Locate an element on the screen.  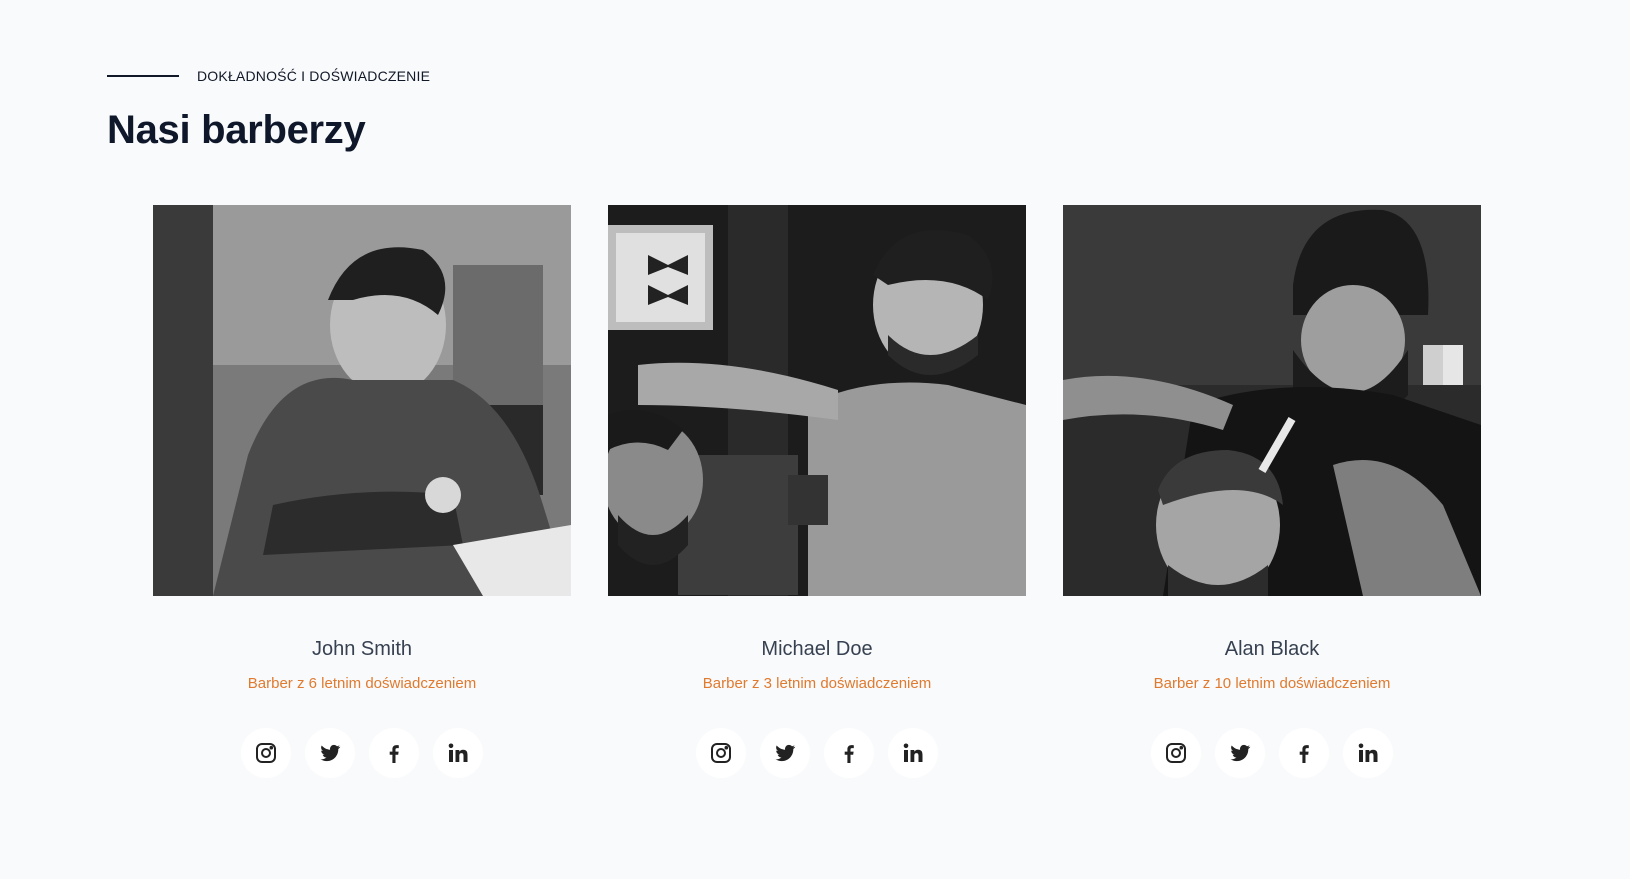
barber-name: Alan Black is located at coordinates (1272, 649).